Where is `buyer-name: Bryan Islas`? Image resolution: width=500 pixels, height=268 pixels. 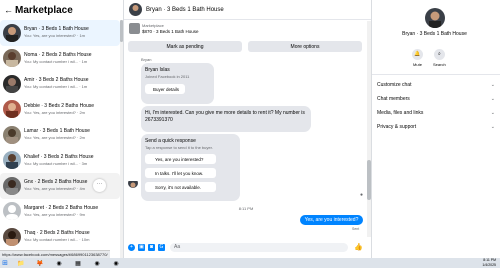
buyer-name: Bryan Islas is located at coordinates (157, 70).